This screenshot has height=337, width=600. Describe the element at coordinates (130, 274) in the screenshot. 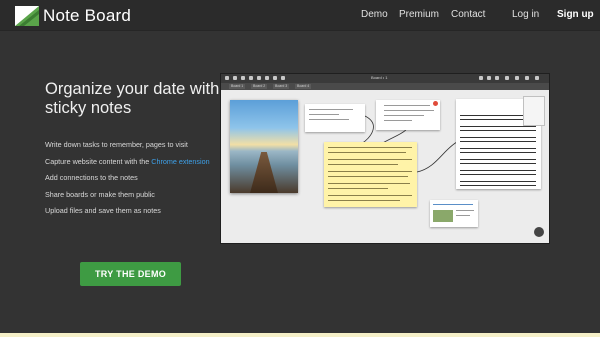

I see `try-the-demo-button: TRY THE DEMO` at that location.